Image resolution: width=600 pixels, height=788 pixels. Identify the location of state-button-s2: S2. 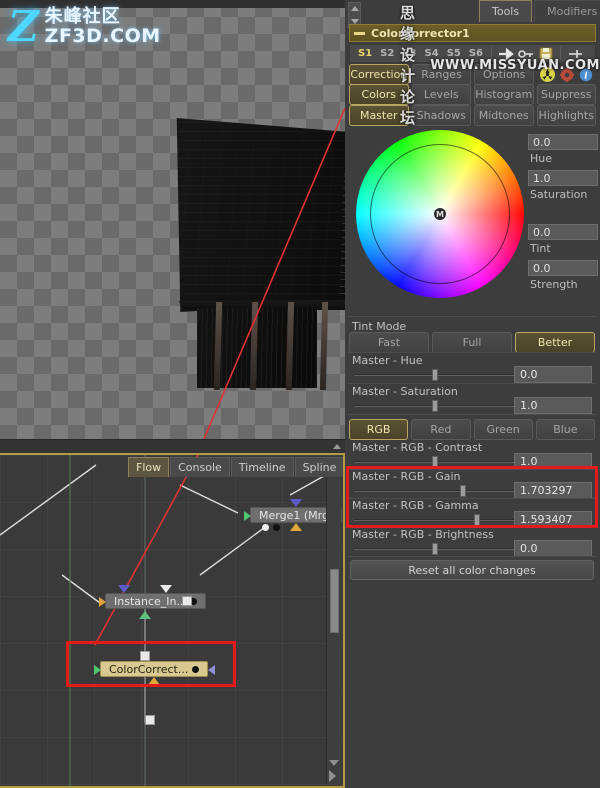
(387, 53).